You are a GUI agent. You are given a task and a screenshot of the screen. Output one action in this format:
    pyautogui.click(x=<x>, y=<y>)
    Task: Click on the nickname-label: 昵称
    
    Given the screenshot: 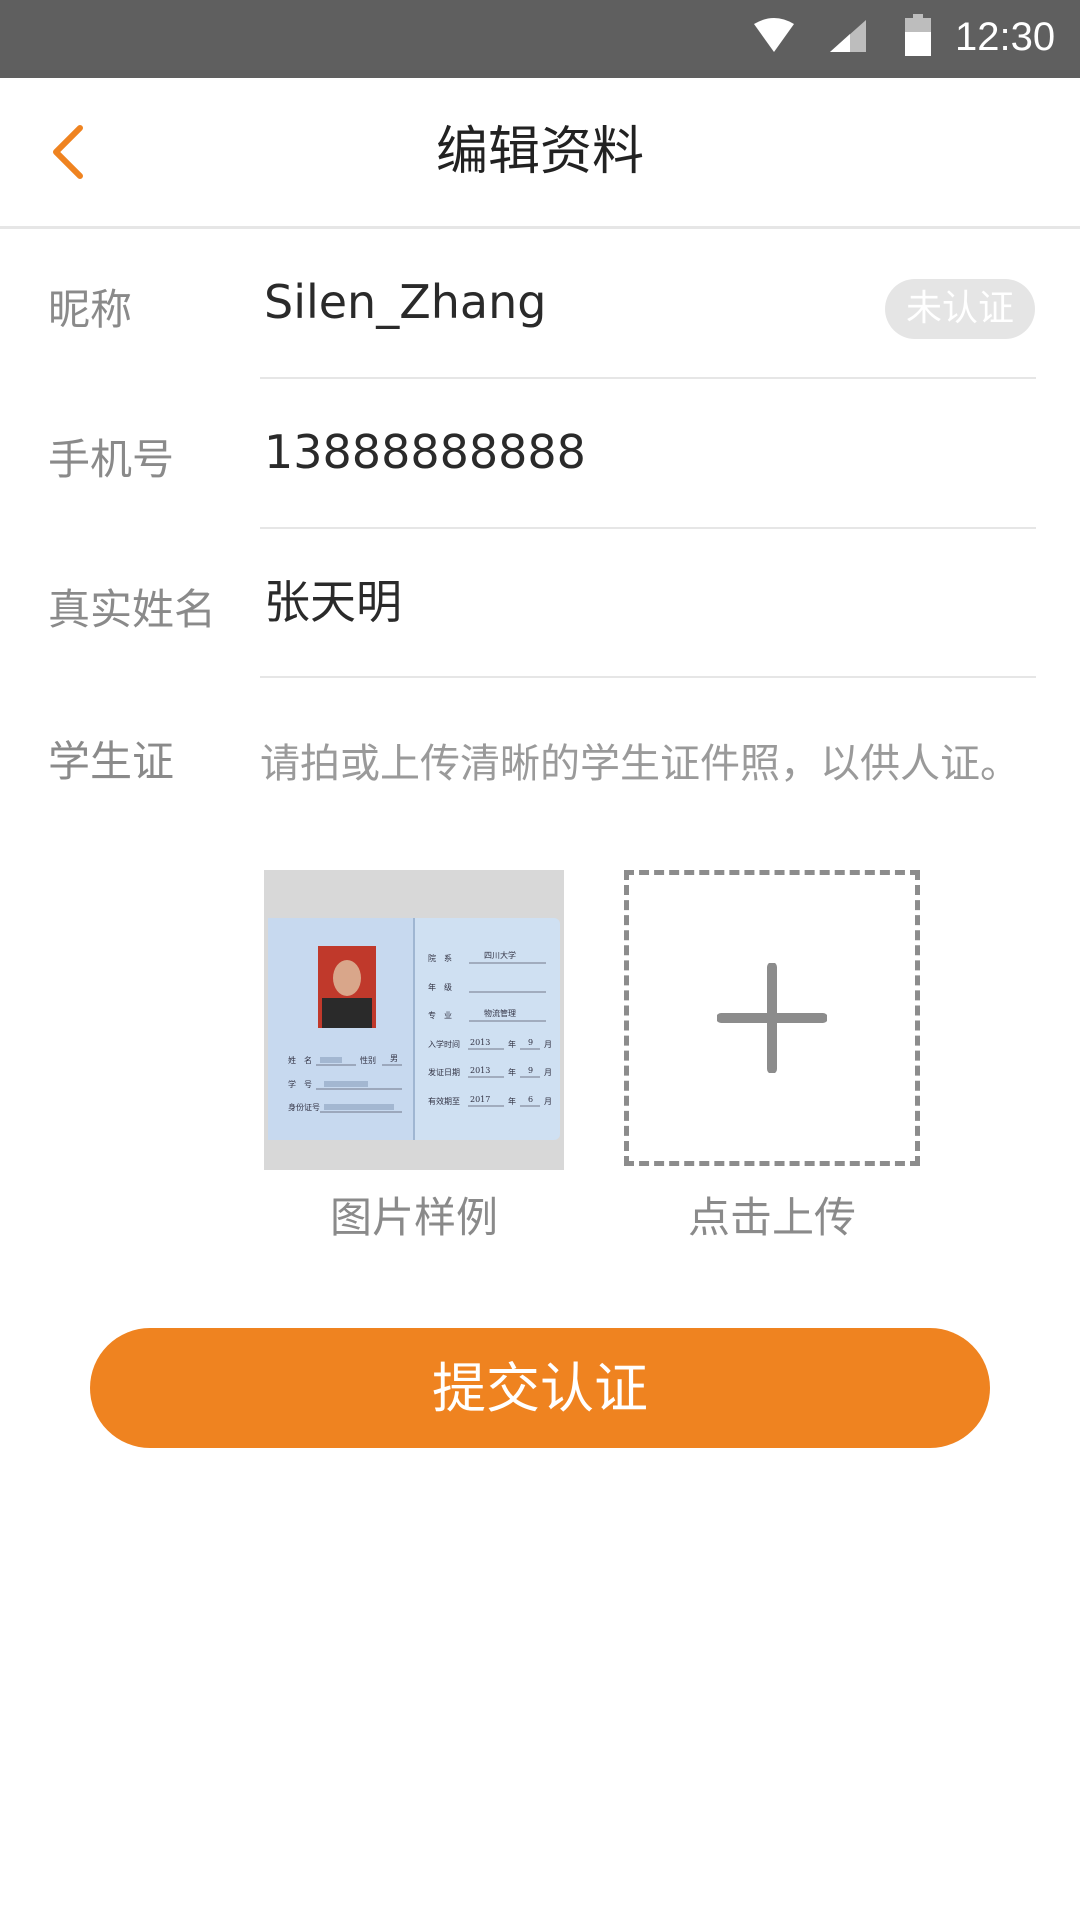 What is the action you would take?
    pyautogui.click(x=90, y=309)
    